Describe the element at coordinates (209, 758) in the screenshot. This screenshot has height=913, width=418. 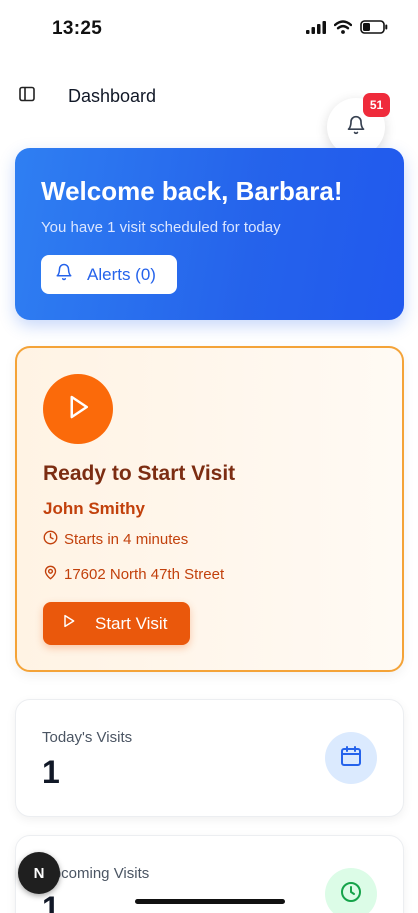
I see `todays-visits-card: Today's Visits 1` at that location.